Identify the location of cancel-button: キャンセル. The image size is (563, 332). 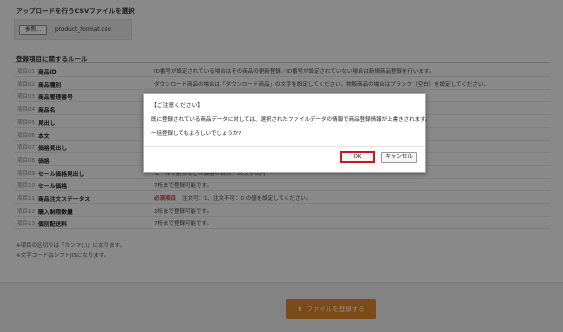
(399, 157).